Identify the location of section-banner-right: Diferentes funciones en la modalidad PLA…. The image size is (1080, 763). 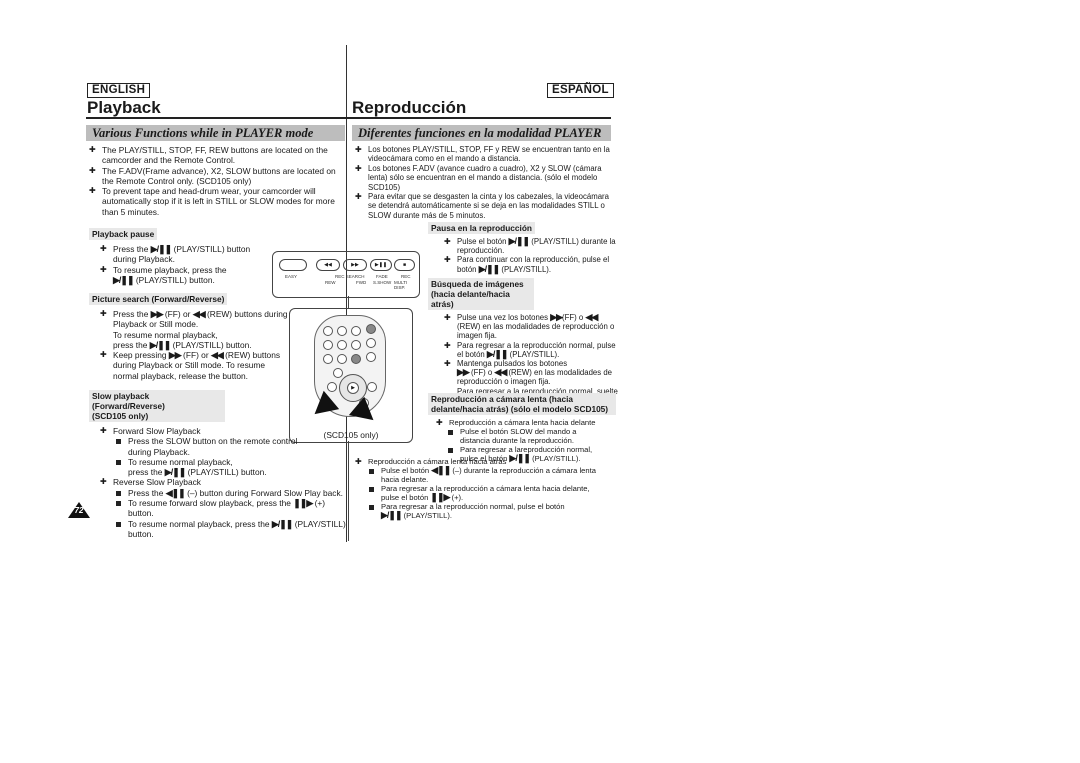
(481, 133).